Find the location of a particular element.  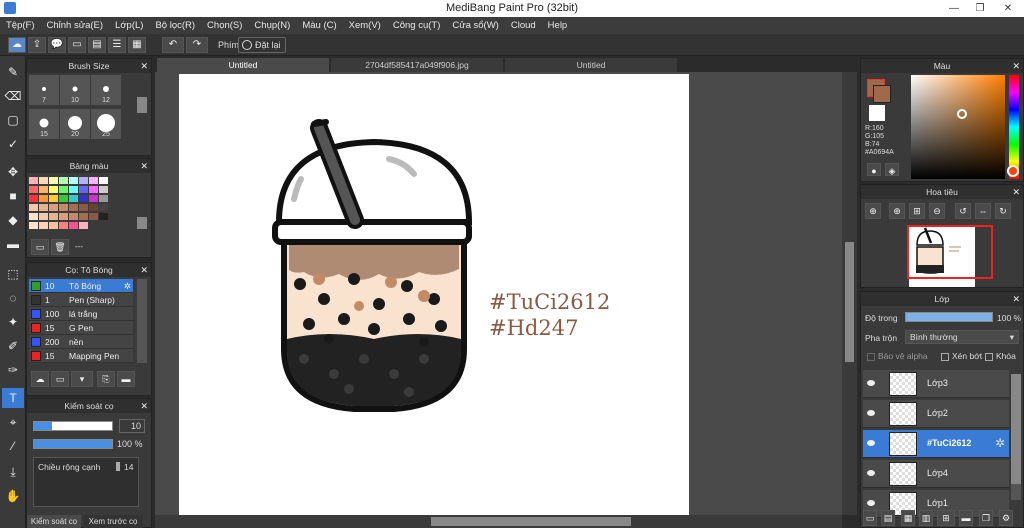

layer-item: Lớp4 is located at coordinates (936, 474).